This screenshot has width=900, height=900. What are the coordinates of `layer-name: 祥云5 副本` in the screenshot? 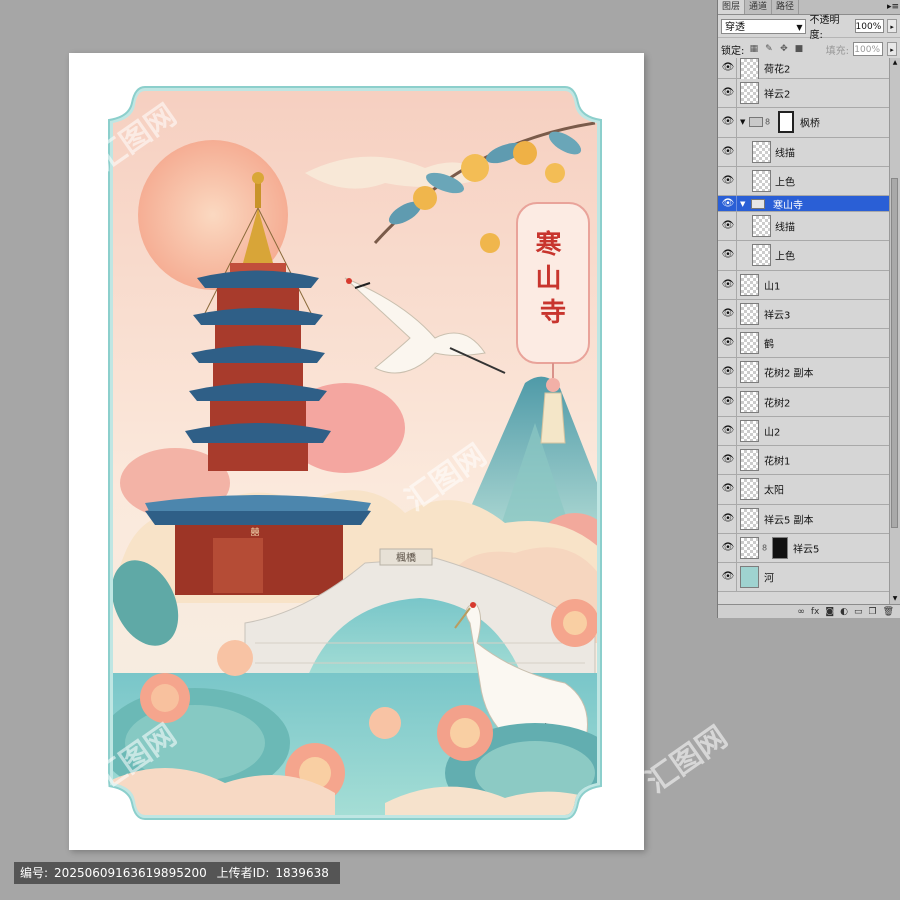 It's located at (789, 521).